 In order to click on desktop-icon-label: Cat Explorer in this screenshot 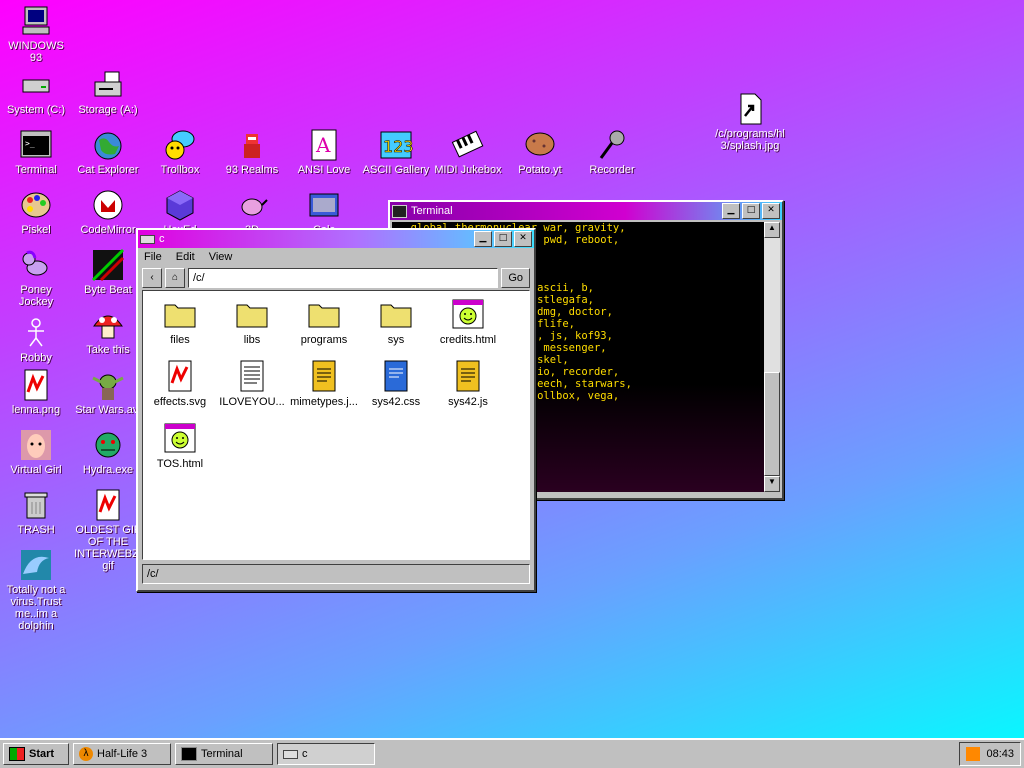, I will do `click(108, 170)`.